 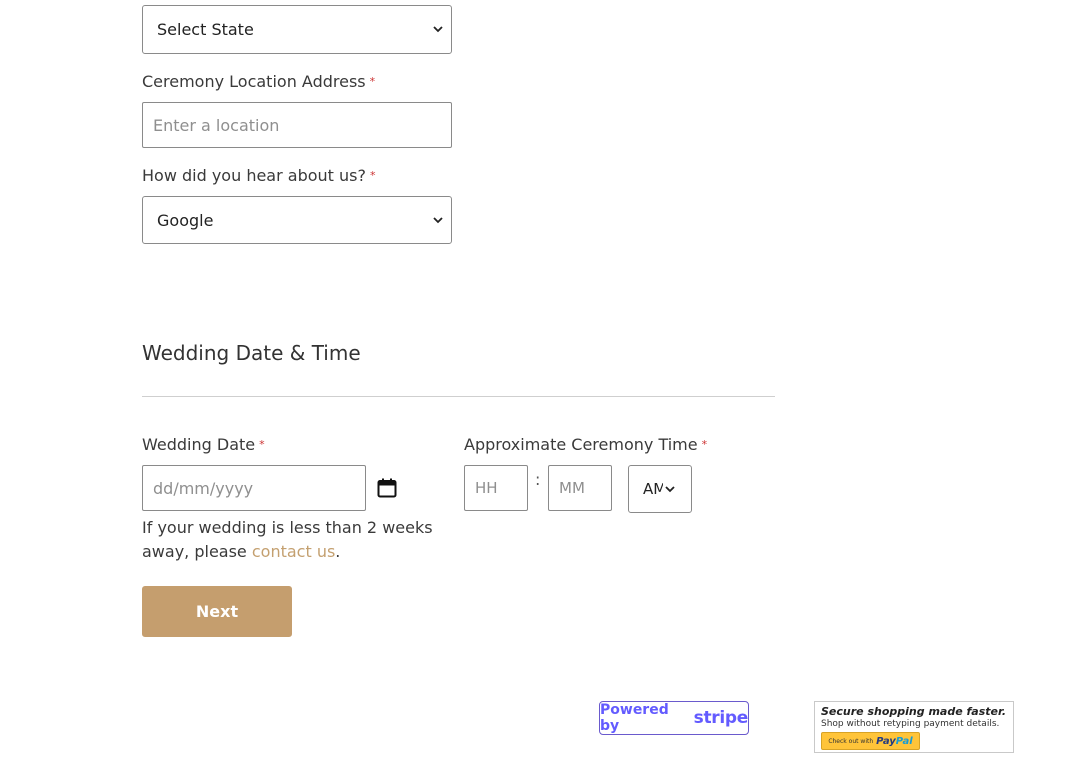 I want to click on referral-select-value: Google, so click(x=185, y=220).